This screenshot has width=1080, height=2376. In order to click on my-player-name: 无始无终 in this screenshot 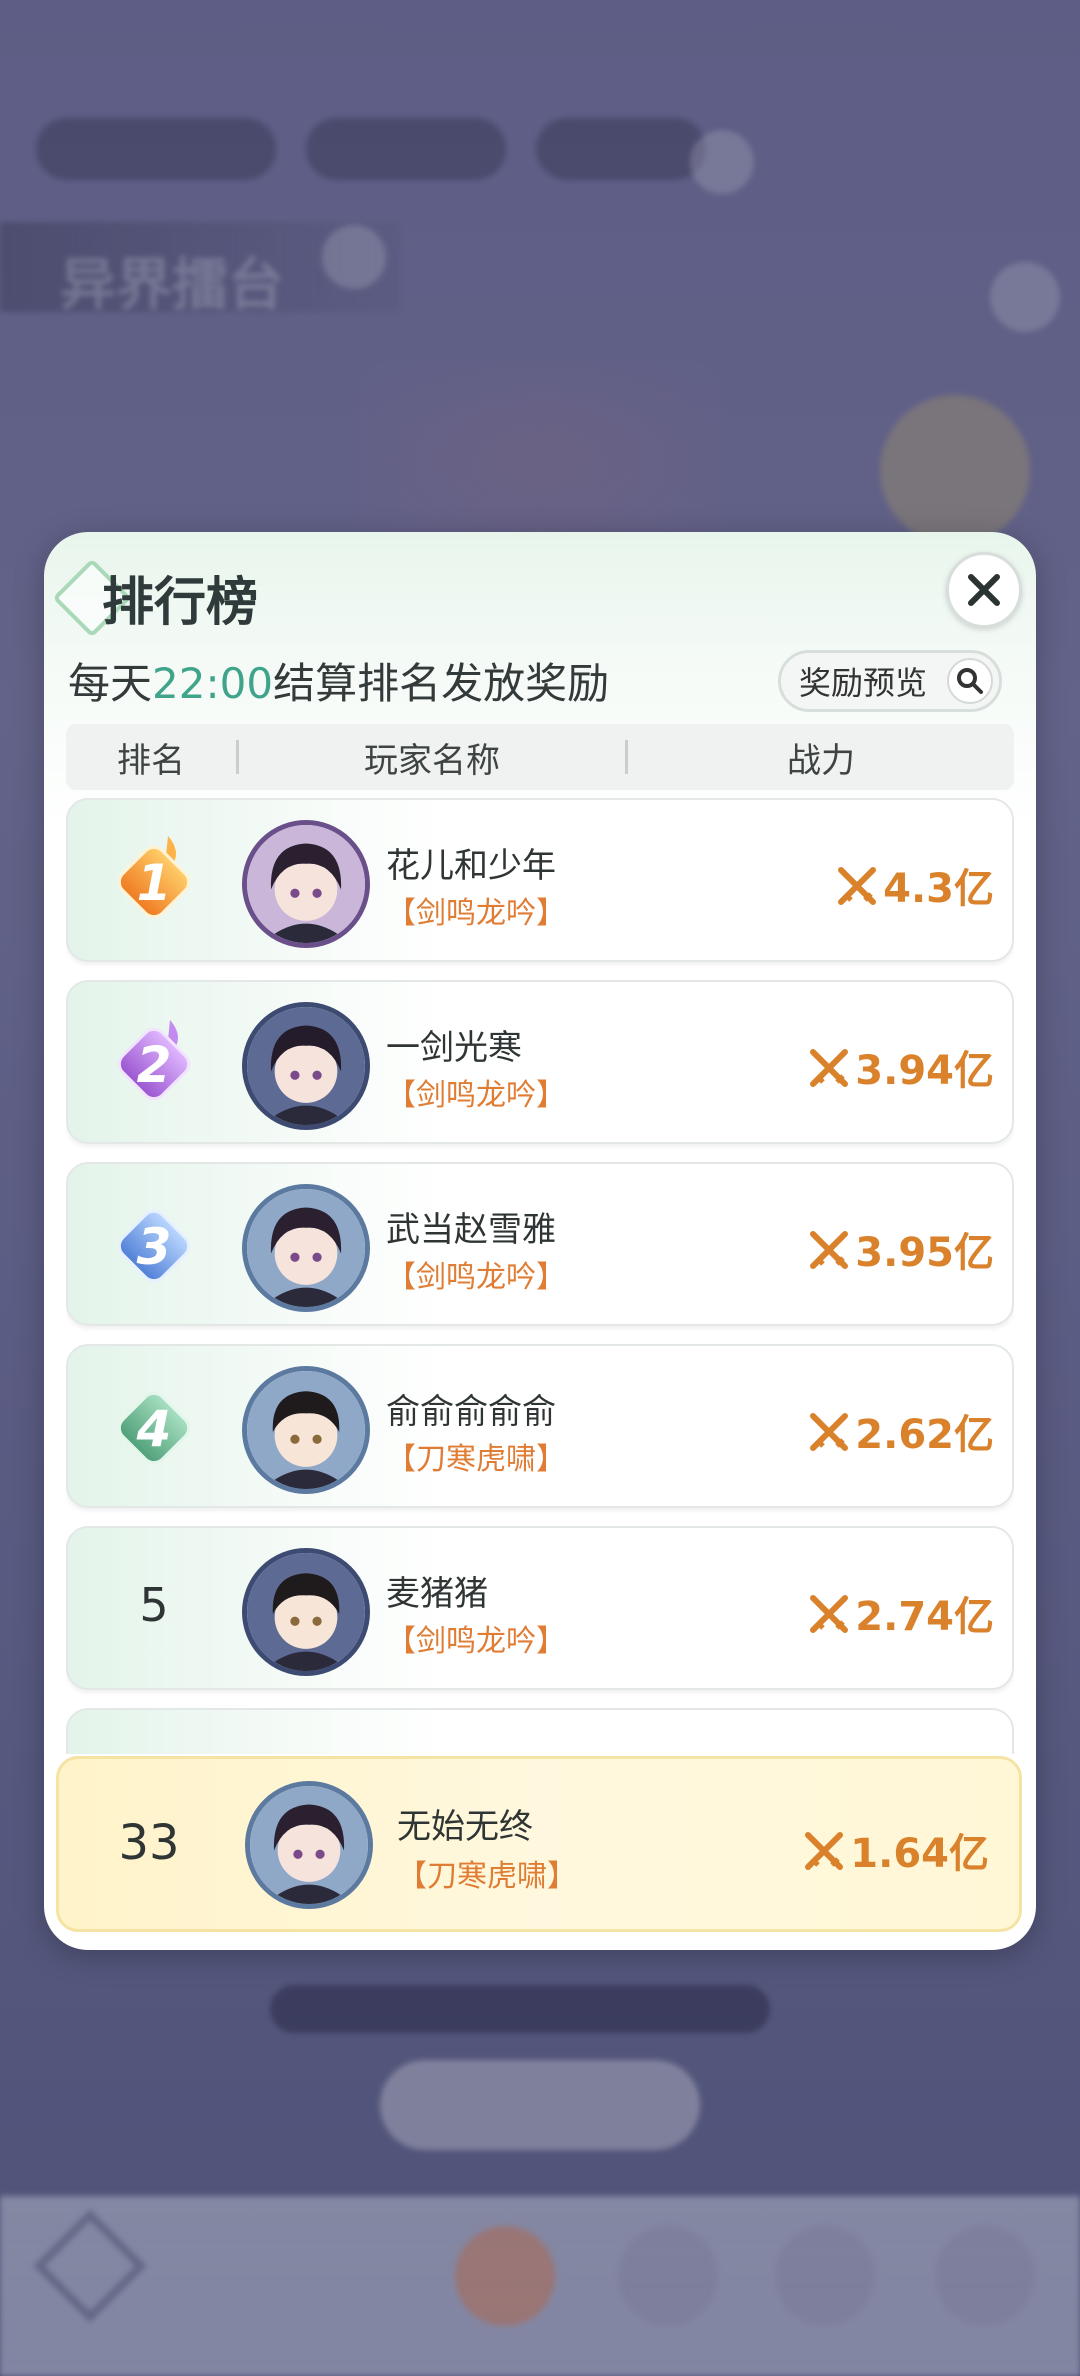, I will do `click(465, 1827)`.